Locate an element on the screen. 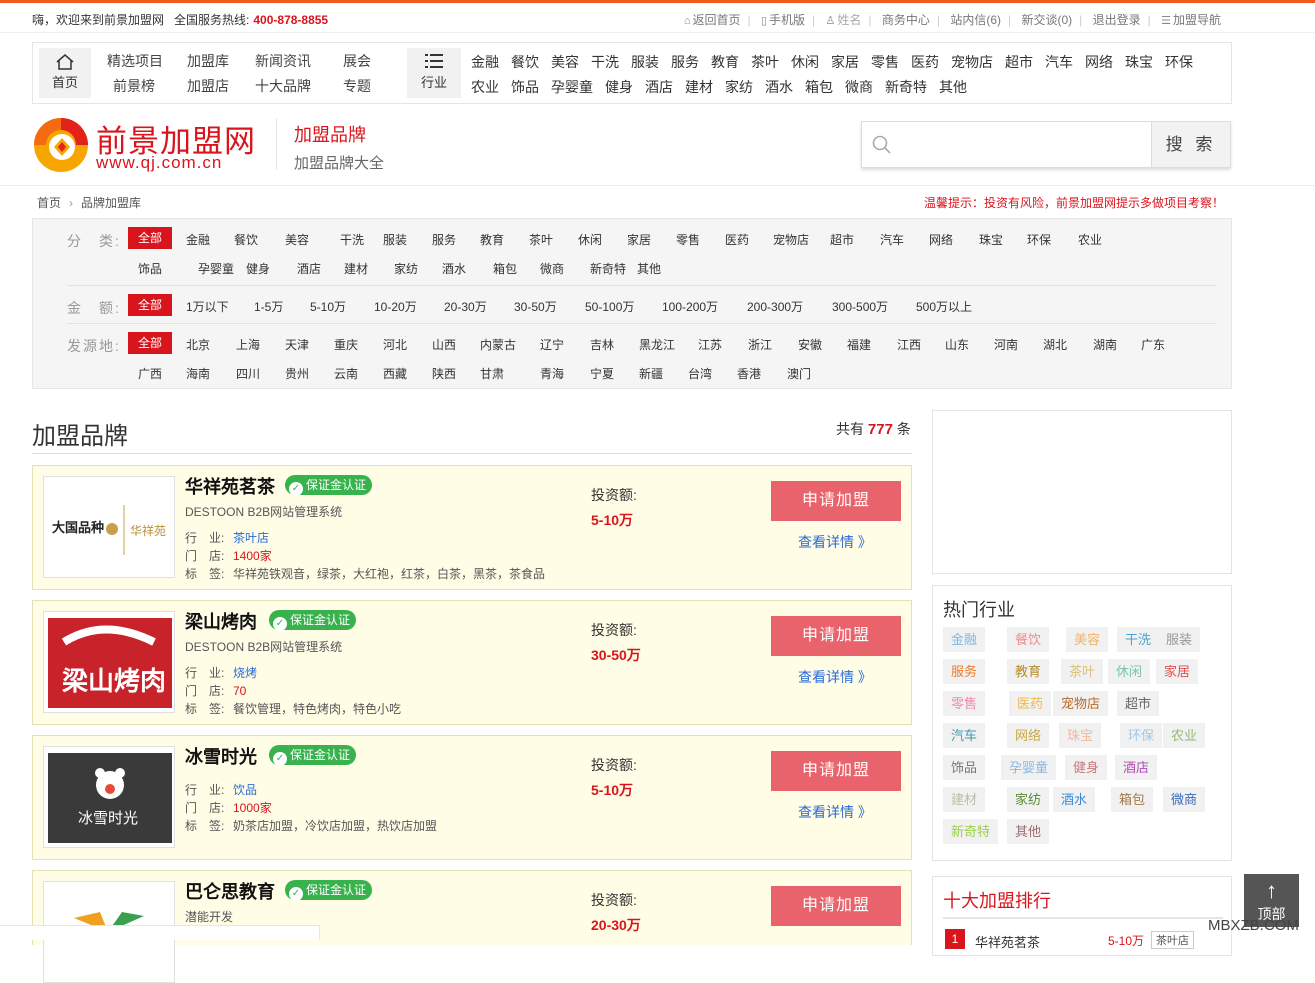 The width and height of the screenshot is (1315, 983). brand-name: 冰雪时光 is located at coordinates (221, 756).